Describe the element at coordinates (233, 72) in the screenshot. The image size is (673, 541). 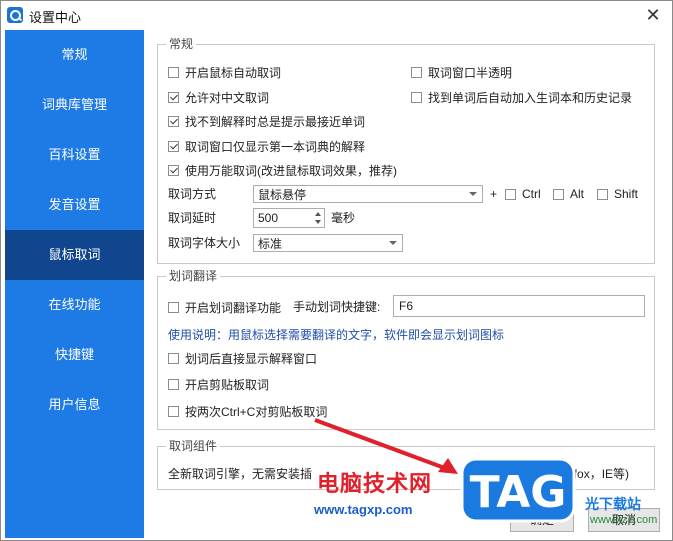
I see `auto-pick-label: 开启鼠标自动取词` at that location.